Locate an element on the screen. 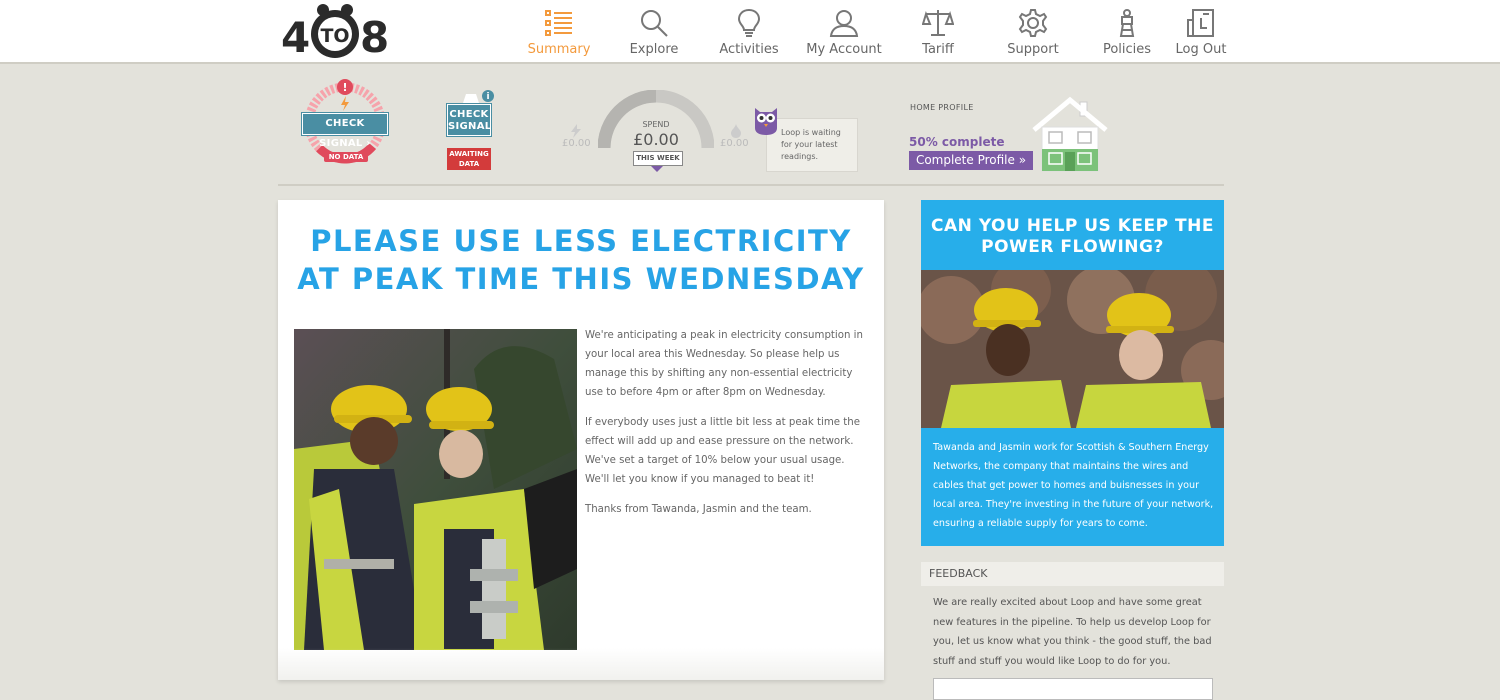 The height and width of the screenshot is (700, 1500). check-label-line1: CHECK is located at coordinates (469, 114).